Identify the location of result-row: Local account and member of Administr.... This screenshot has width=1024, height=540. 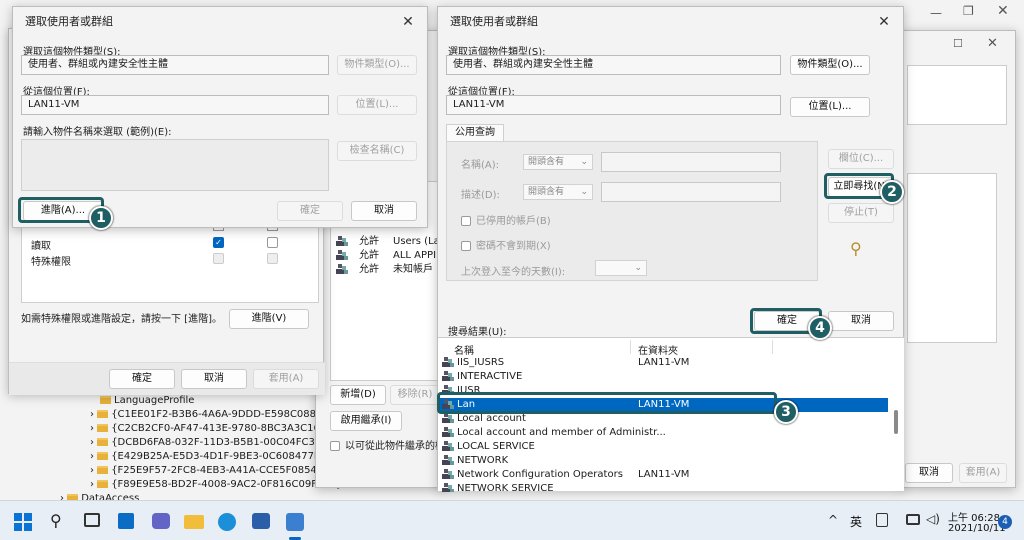
(663, 433).